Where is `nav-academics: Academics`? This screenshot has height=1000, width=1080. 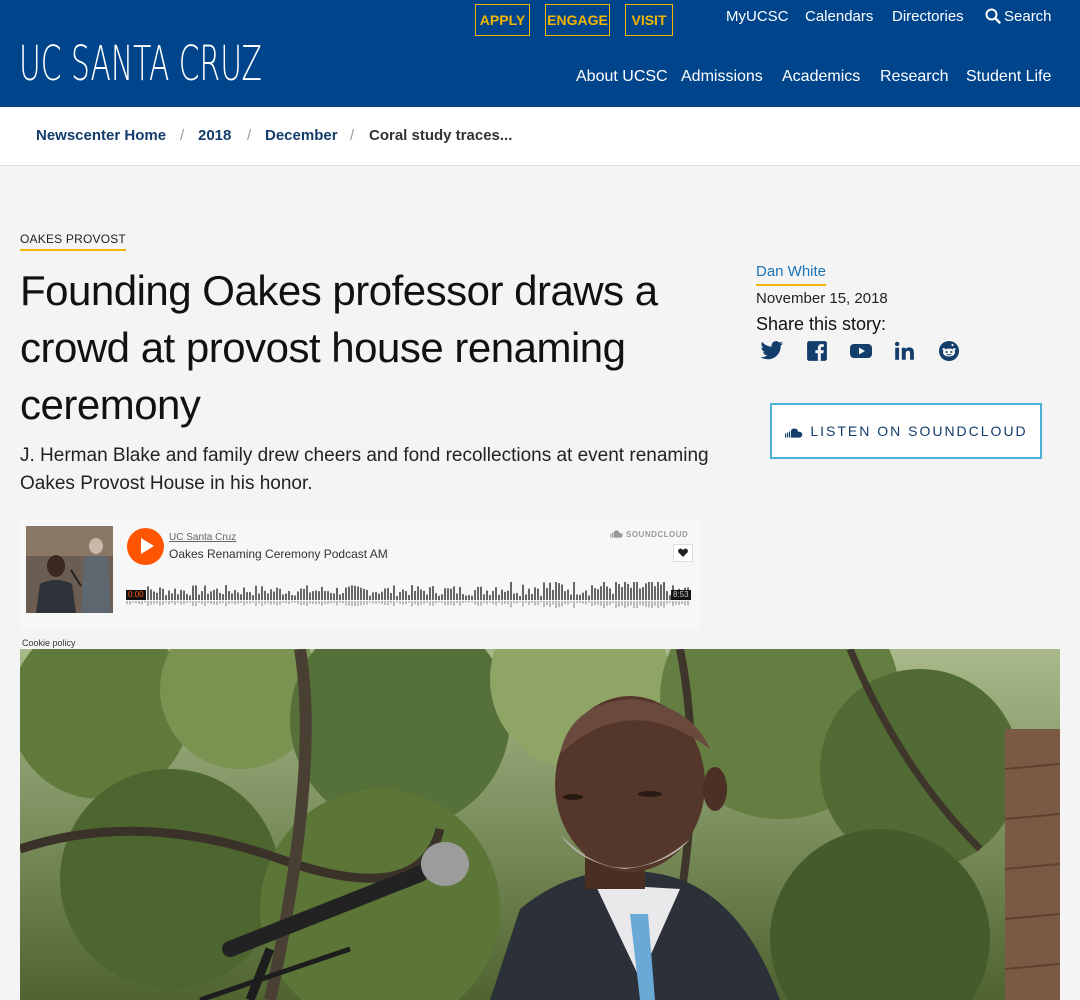 nav-academics: Academics is located at coordinates (821, 77).